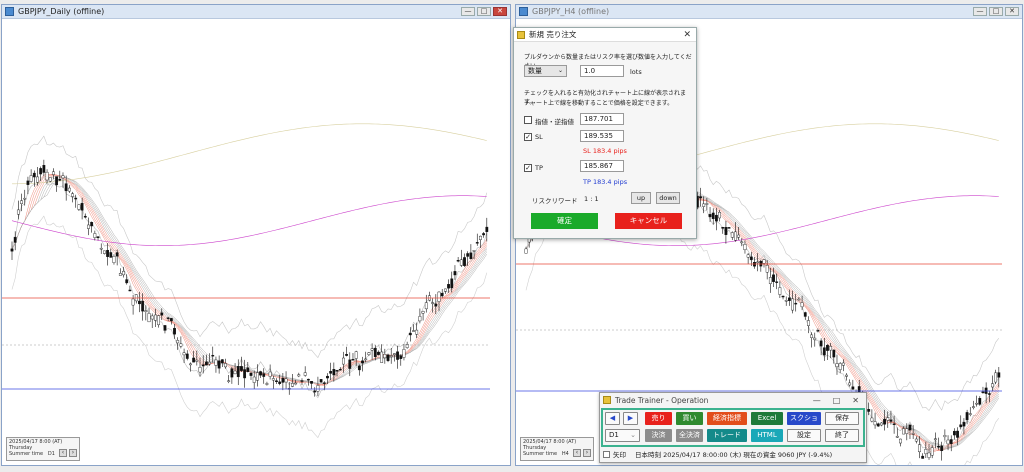  Describe the element at coordinates (256, 12) in the screenshot. I see `left-titlebar: GBPJPY_Daily (offline) — □ ✕` at that location.